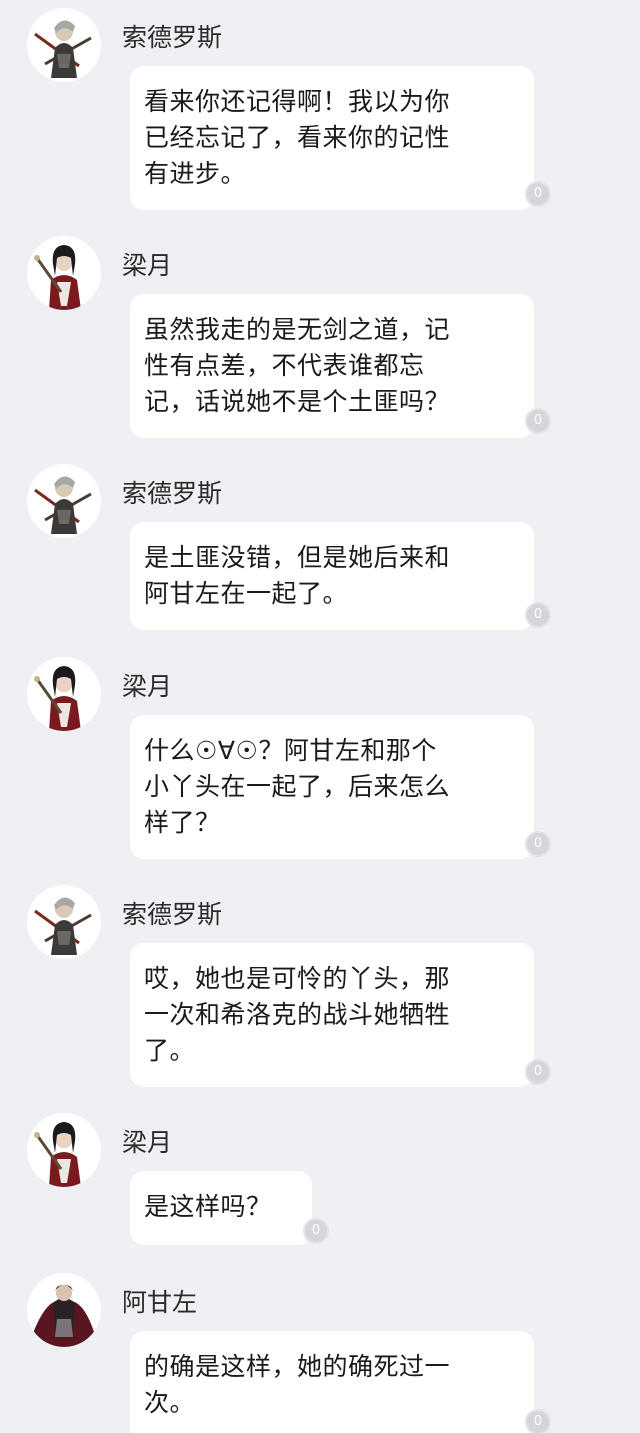 This screenshot has height=1433, width=640. I want to click on message-text: 记，话说她不是个土匪吗？, so click(297, 401).